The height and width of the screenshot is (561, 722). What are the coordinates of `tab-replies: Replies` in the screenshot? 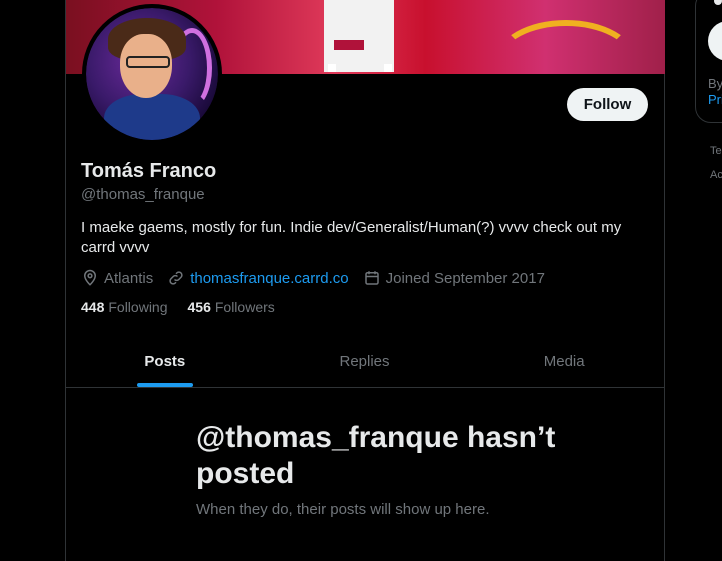 It's located at (365, 361).